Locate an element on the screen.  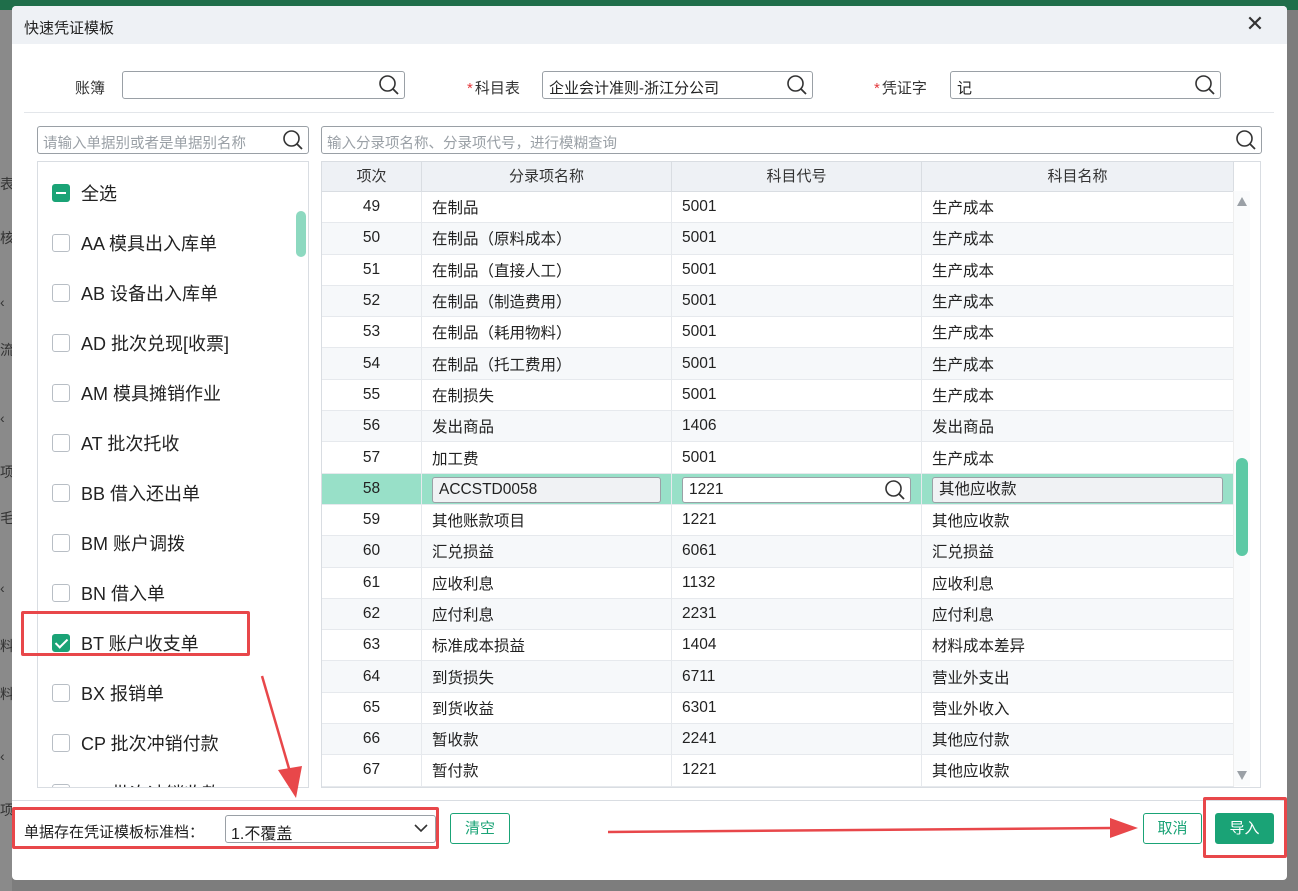
subject-name-input: 其他应收款 is located at coordinates (1077, 489).